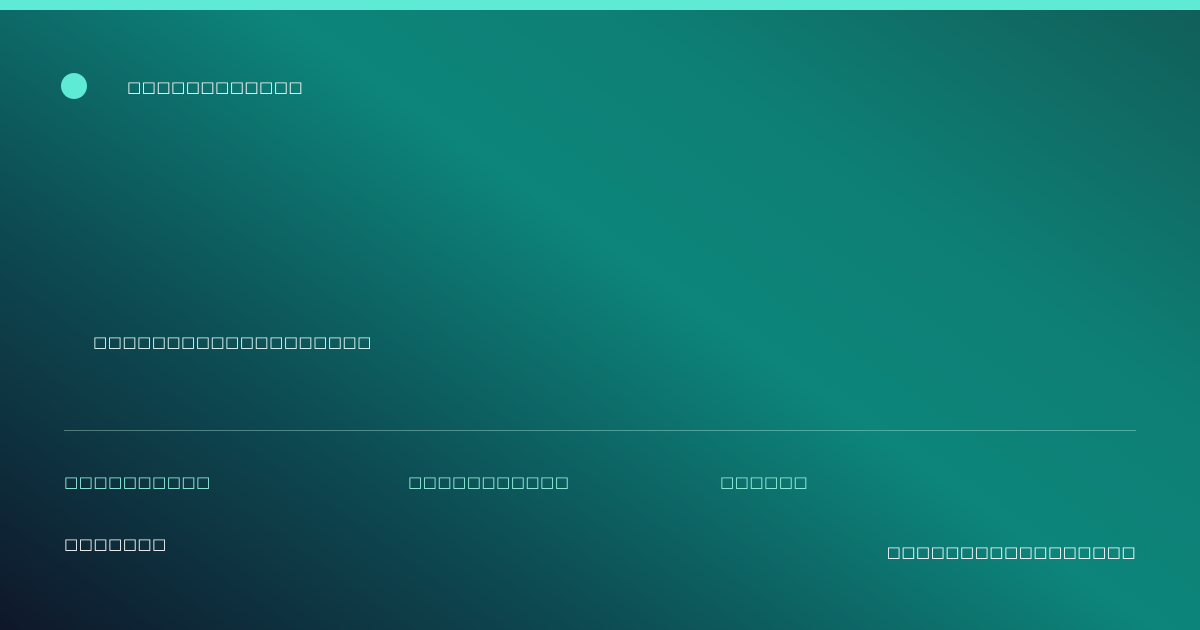  I want to click on footer-right-text: □□□□□□□□□□□□□□□□□, so click(1011, 552).